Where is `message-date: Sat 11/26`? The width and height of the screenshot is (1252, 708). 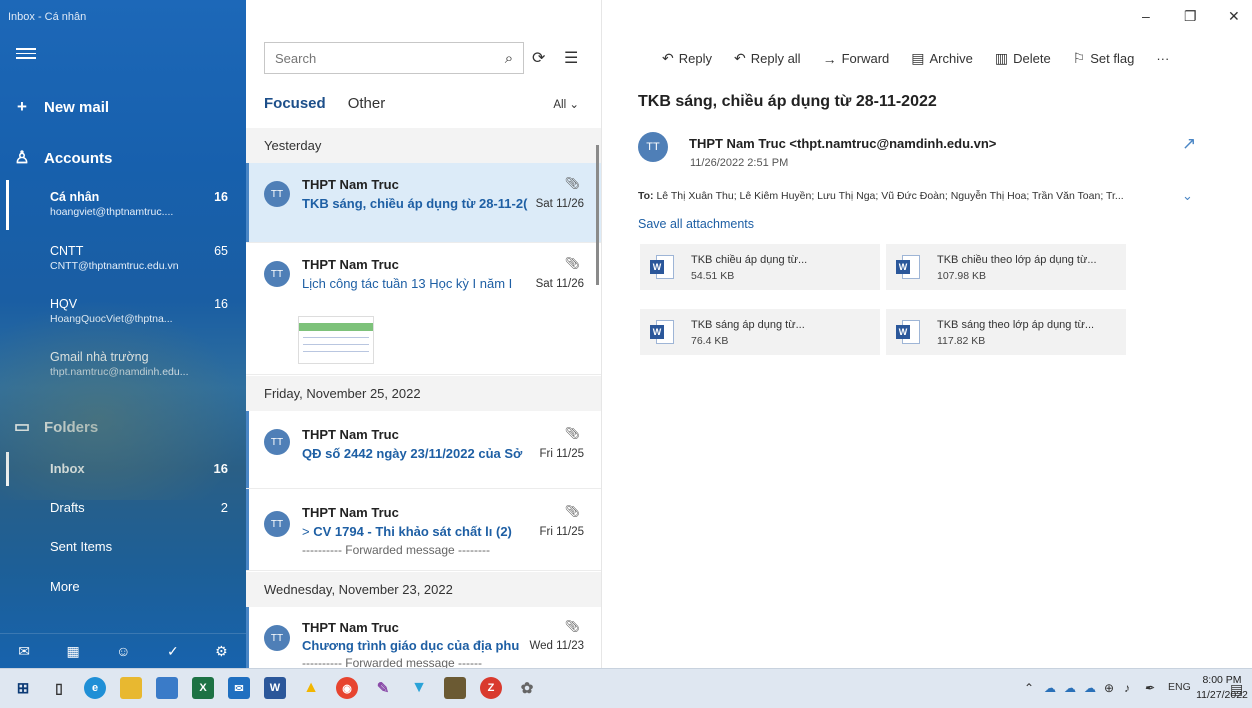 message-date: Sat 11/26 is located at coordinates (559, 204).